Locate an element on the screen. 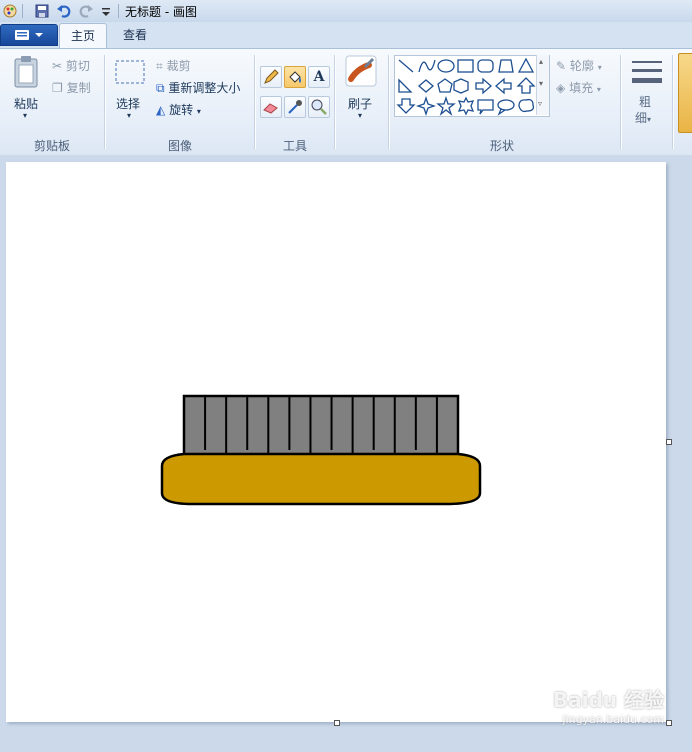  magnifier-icon is located at coordinates (319, 107).